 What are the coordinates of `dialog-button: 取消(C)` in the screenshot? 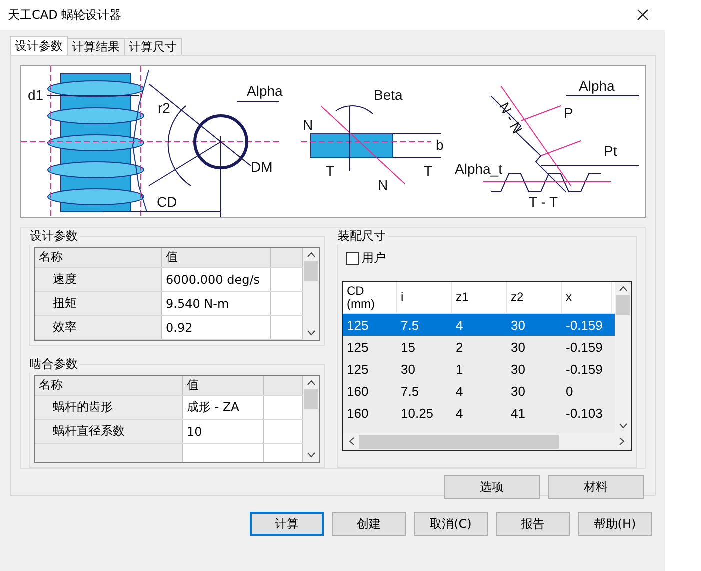 It's located at (451, 524).